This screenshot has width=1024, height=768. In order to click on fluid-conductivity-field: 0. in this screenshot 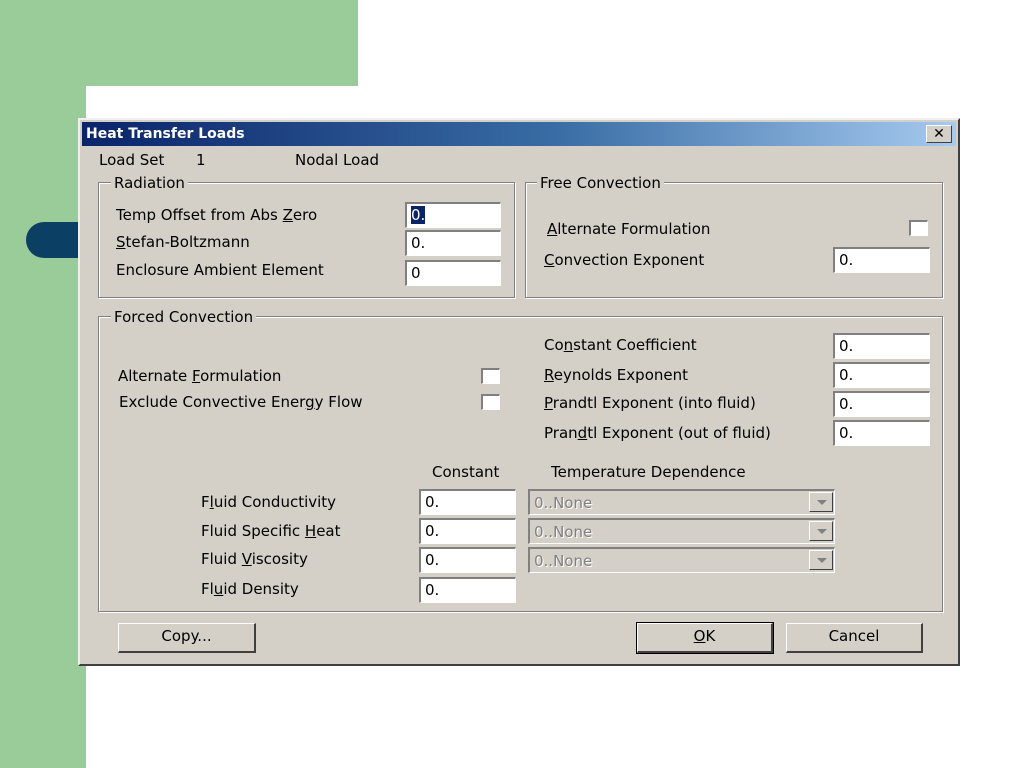, I will do `click(467, 502)`.